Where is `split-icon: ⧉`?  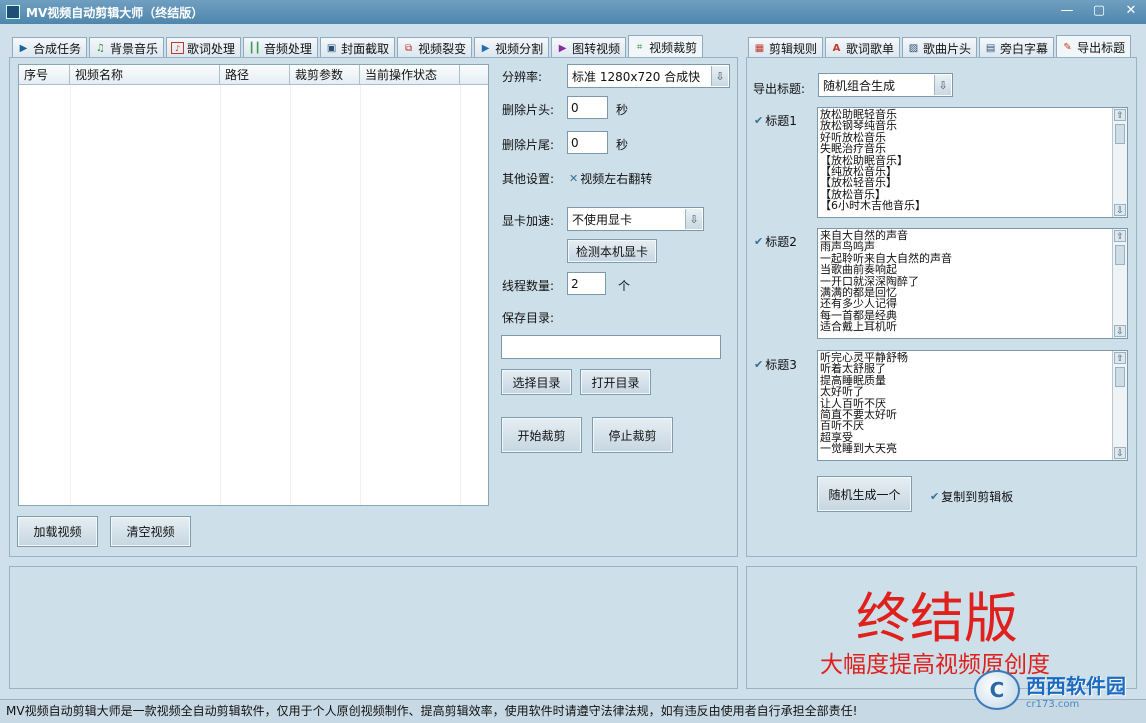
split-icon: ⧉ is located at coordinates (409, 48).